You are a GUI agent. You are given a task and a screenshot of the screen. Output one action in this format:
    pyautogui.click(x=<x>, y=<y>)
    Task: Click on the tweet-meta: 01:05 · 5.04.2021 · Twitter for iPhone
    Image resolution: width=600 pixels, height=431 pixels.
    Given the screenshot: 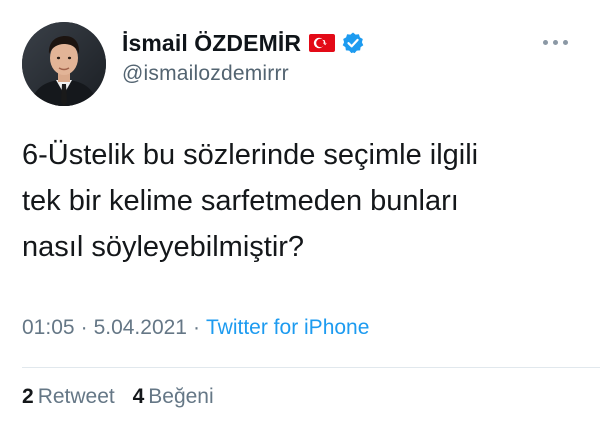 What is the action you would take?
    pyautogui.click(x=195, y=328)
    